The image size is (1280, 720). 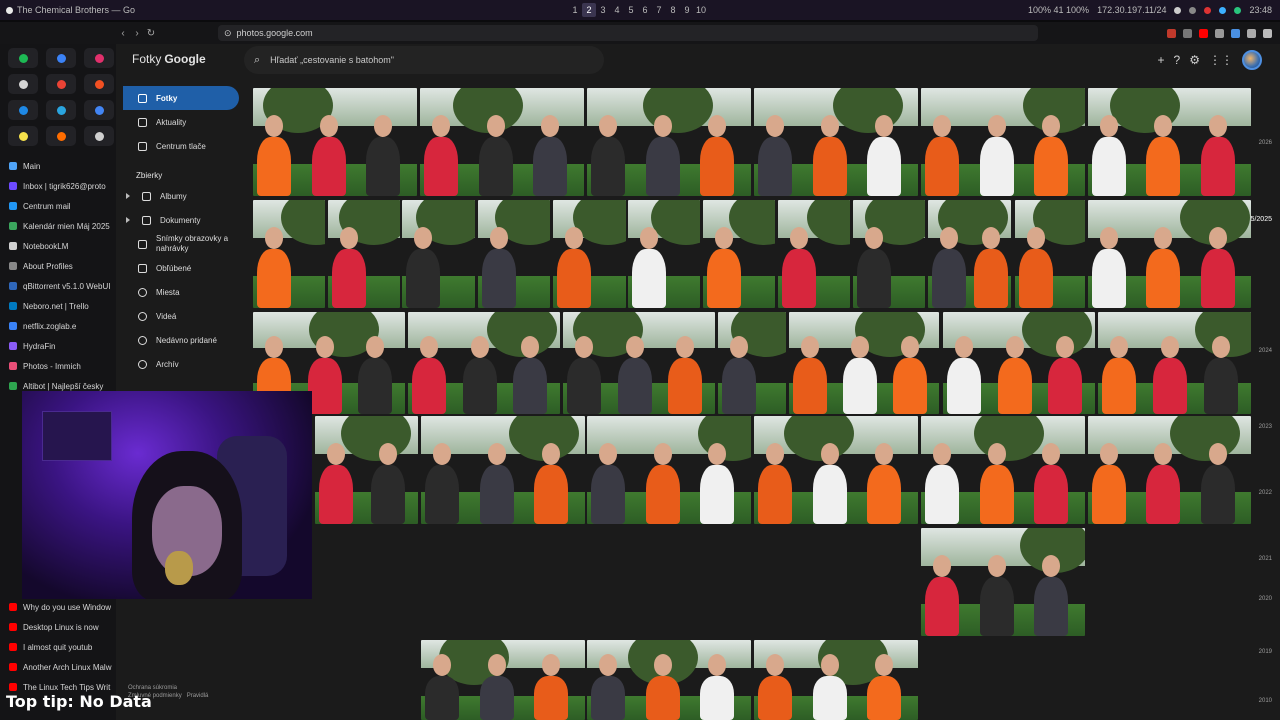 What do you see at coordinates (58, 166) in the screenshot?
I see `browser-tab: Main` at bounding box center [58, 166].